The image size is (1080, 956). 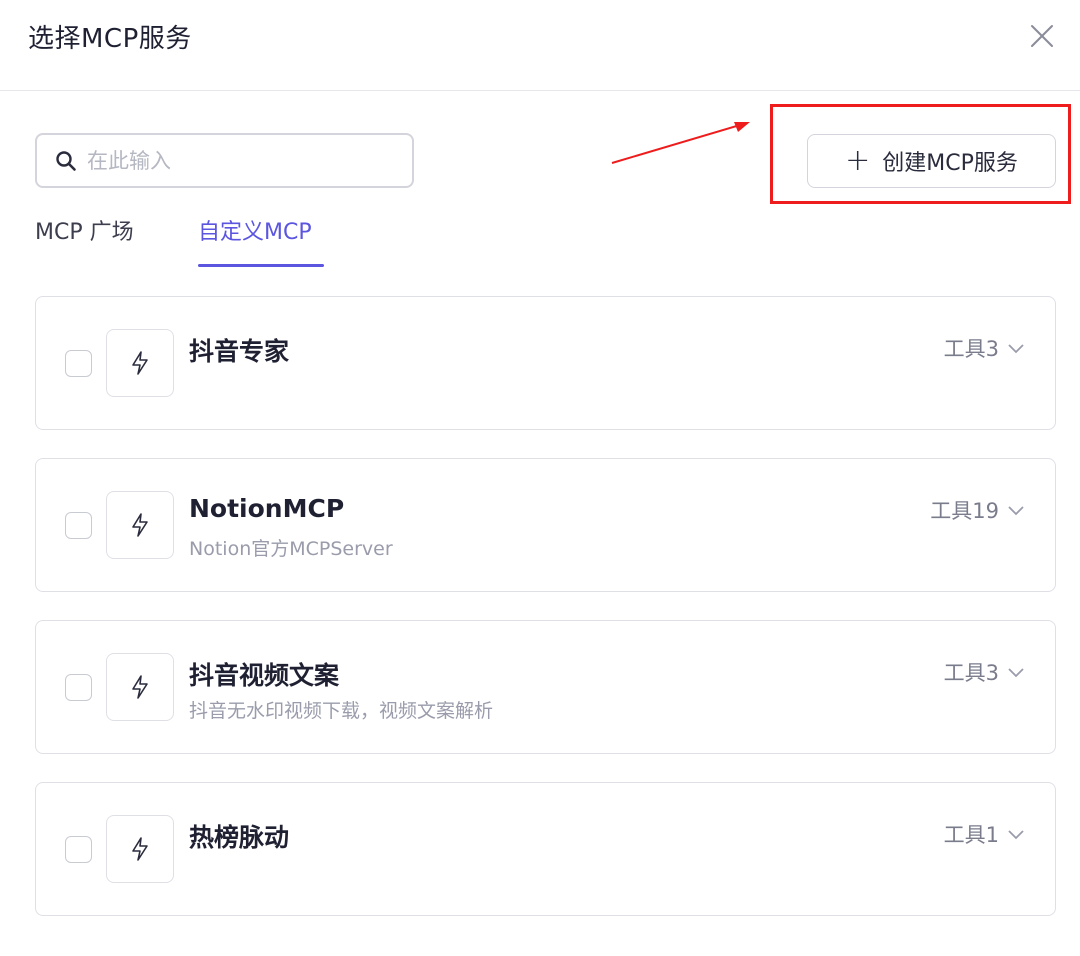 I want to click on close-icon, so click(x=1042, y=36).